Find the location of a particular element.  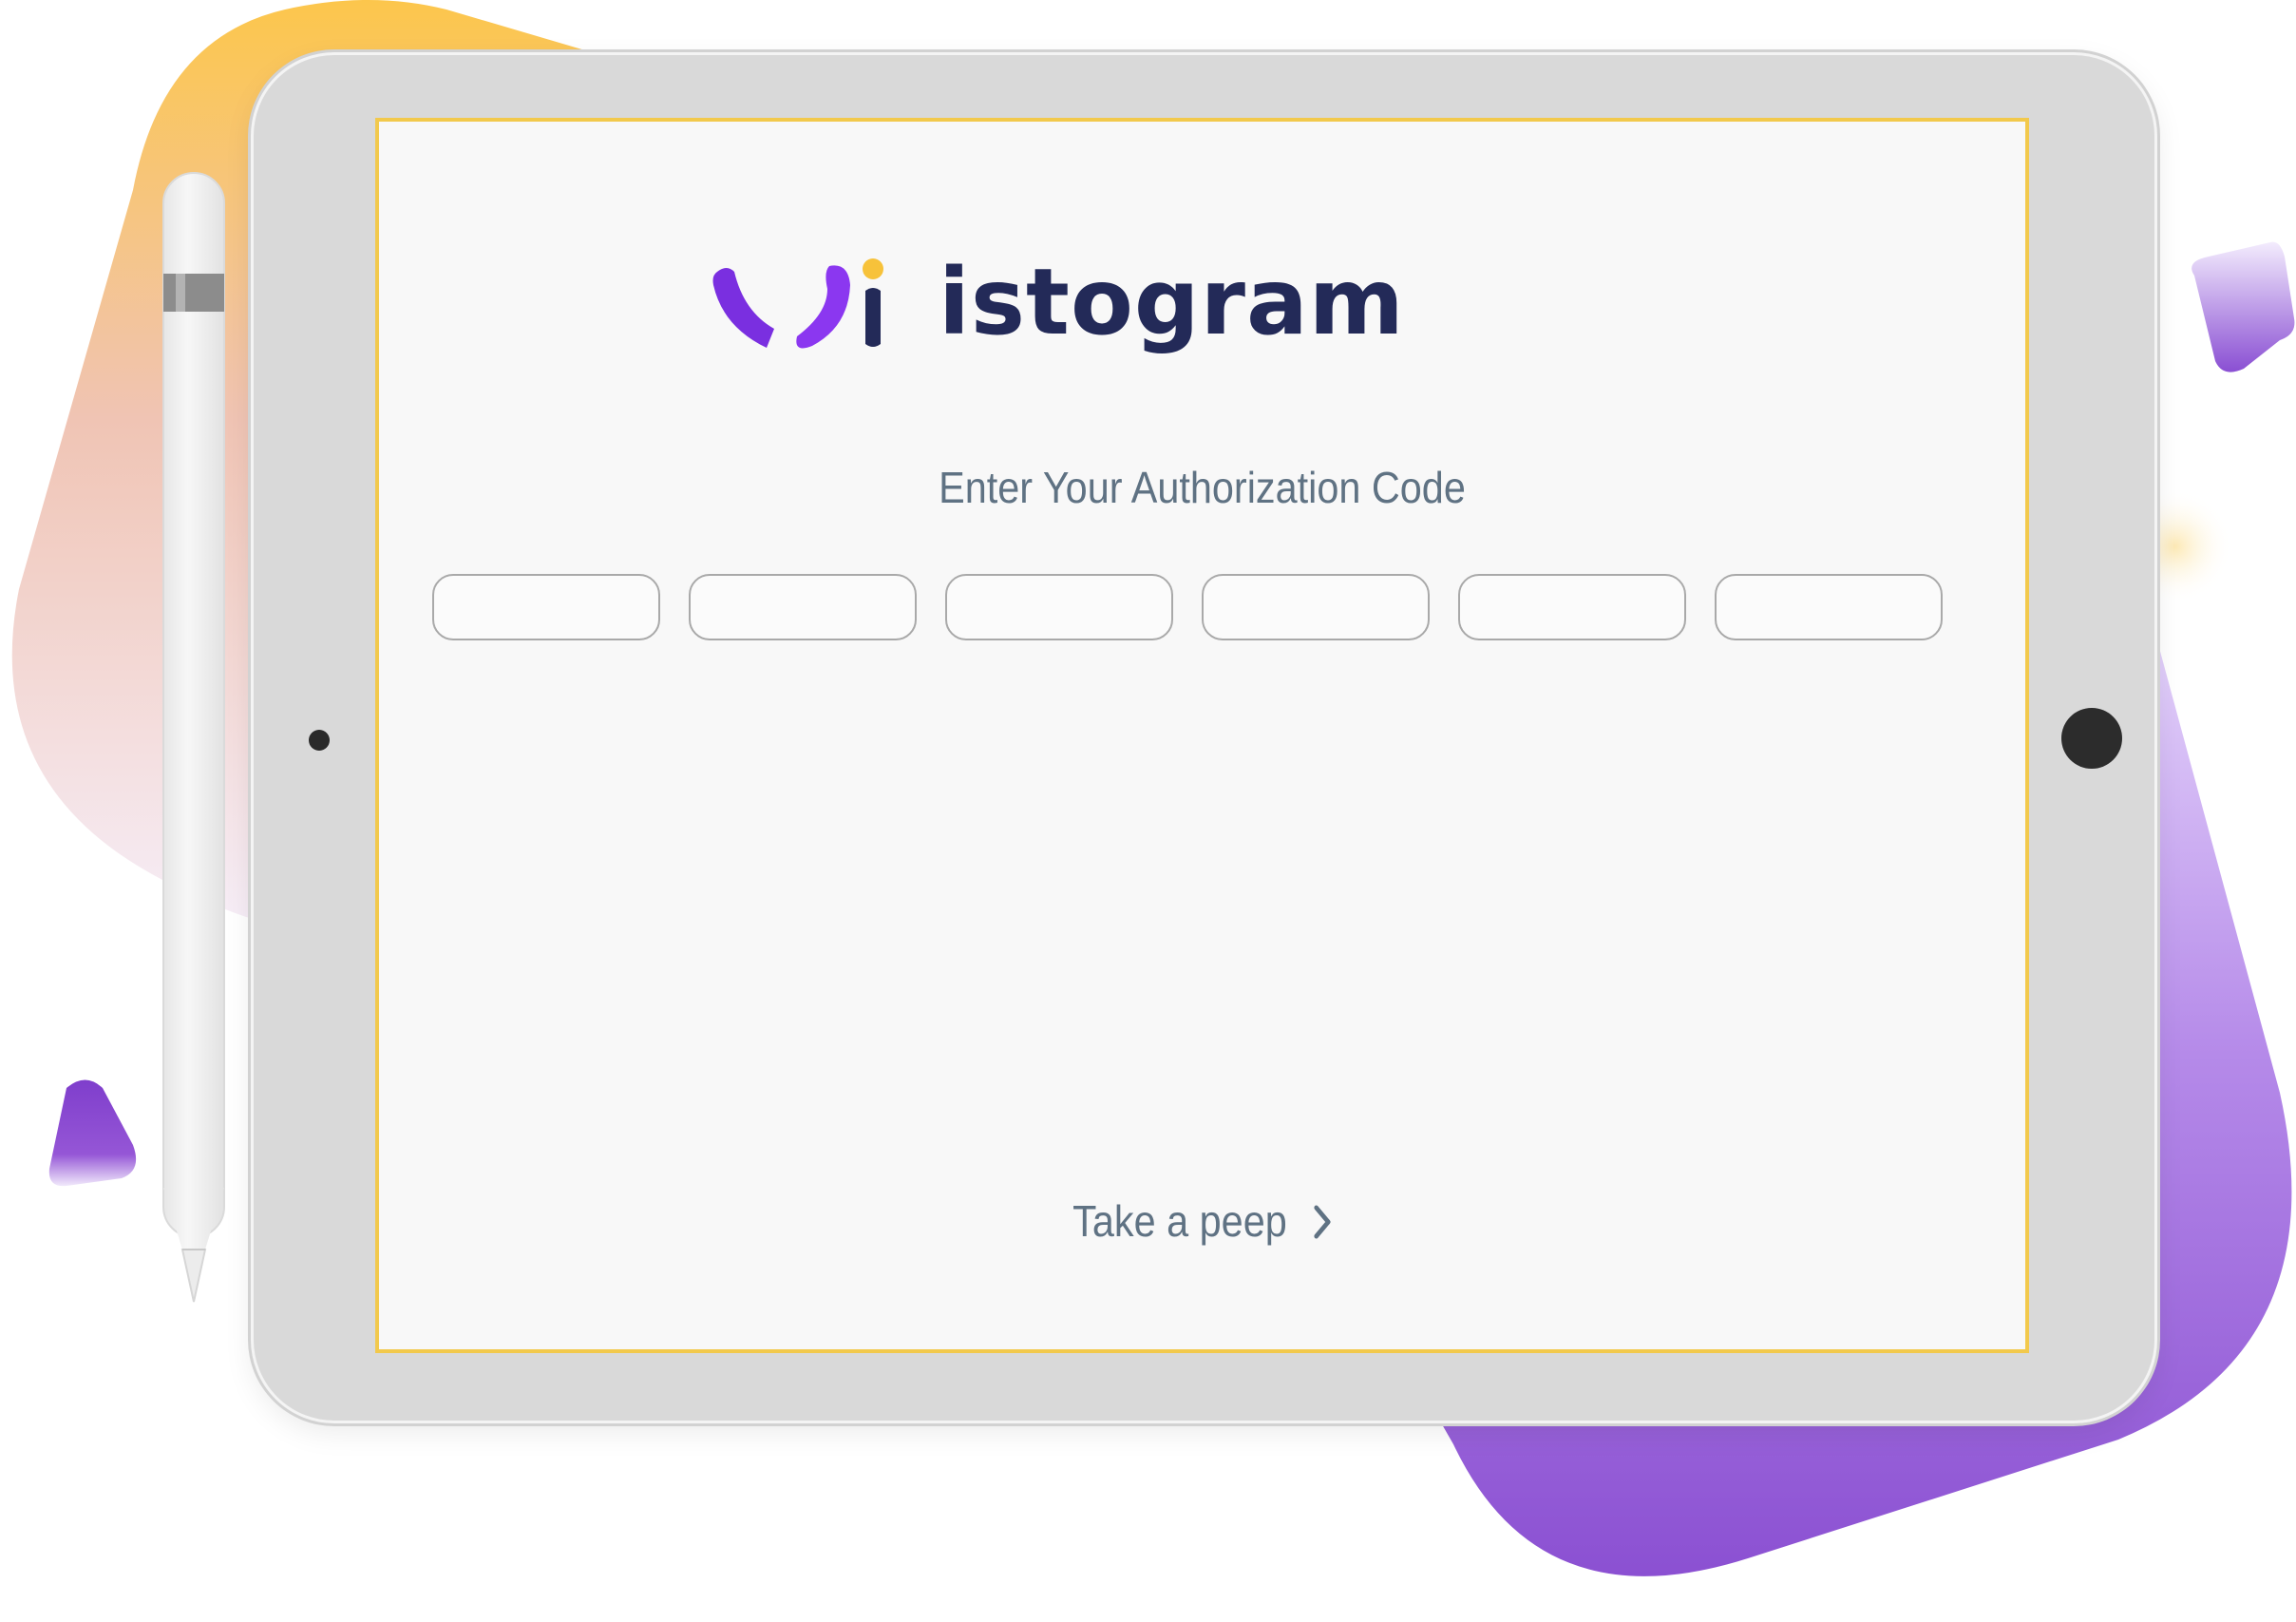

stylus is located at coordinates (194, 738).